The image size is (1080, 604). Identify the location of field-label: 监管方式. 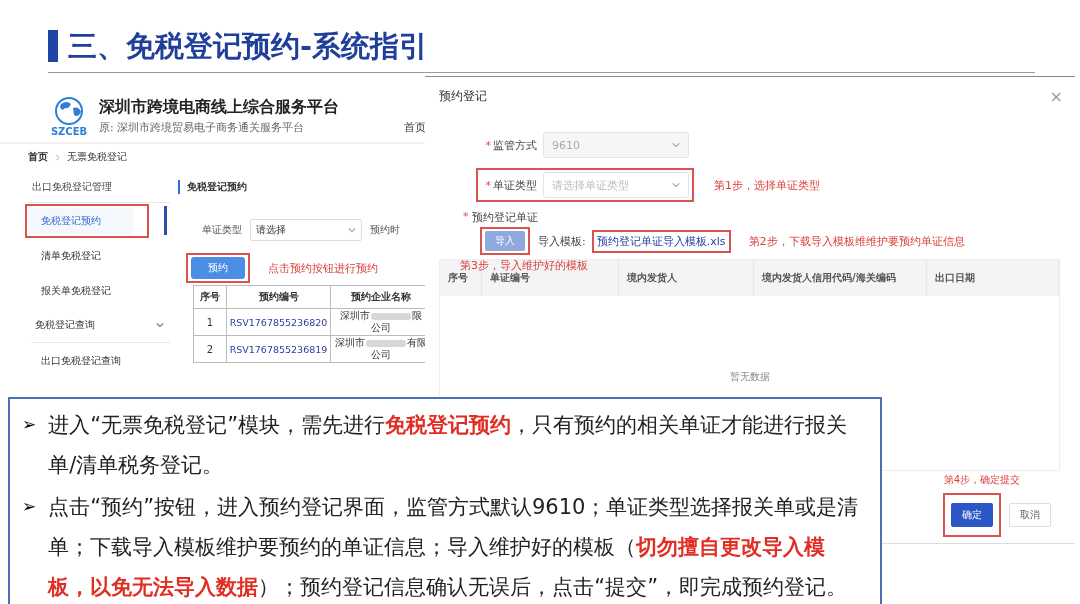
(515, 145).